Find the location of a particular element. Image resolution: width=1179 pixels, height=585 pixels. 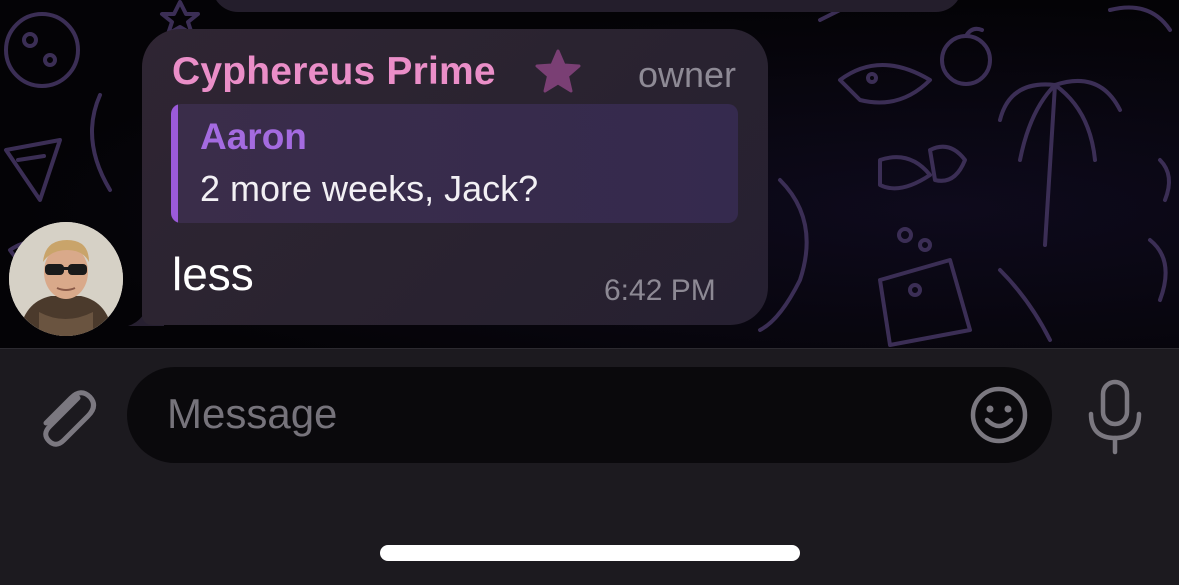

message-input-placeholder: Message is located at coordinates (252, 413).